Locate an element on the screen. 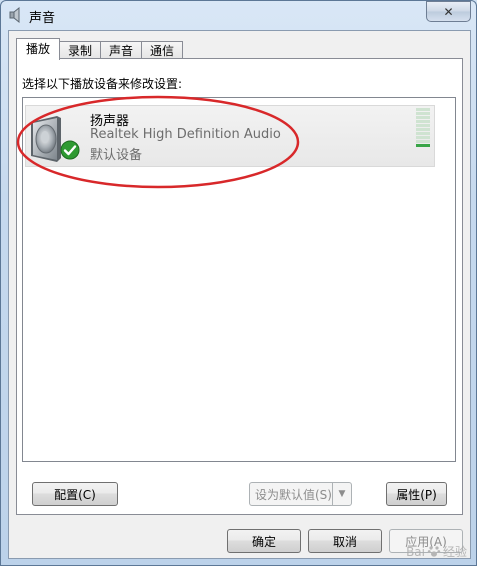 This screenshot has width=477, height=566. set-default-button: 设为默认值(S) ▼ is located at coordinates (300, 494).